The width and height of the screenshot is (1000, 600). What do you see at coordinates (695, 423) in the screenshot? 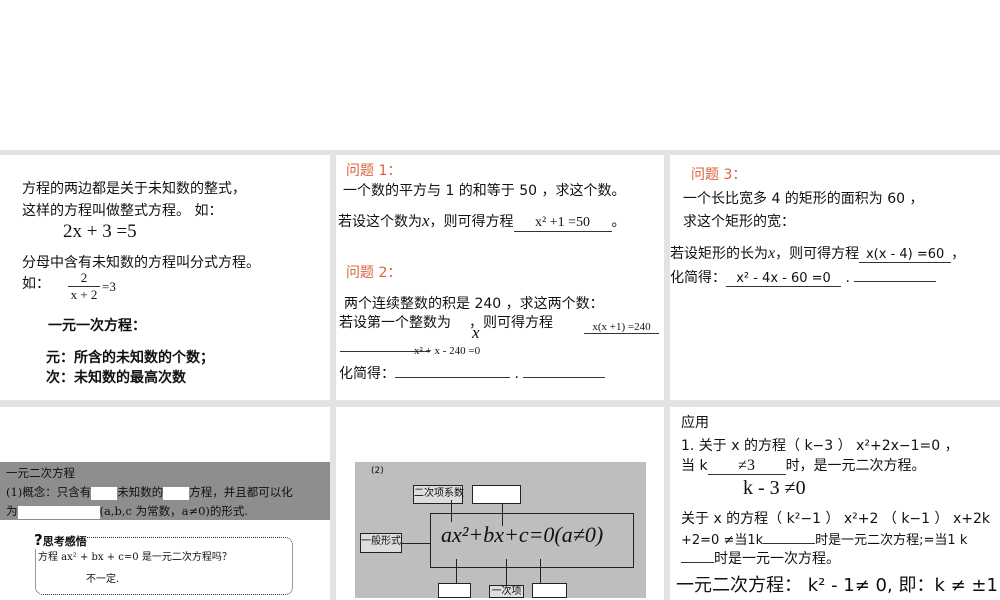
I see `slide-title: 应用` at bounding box center [695, 423].